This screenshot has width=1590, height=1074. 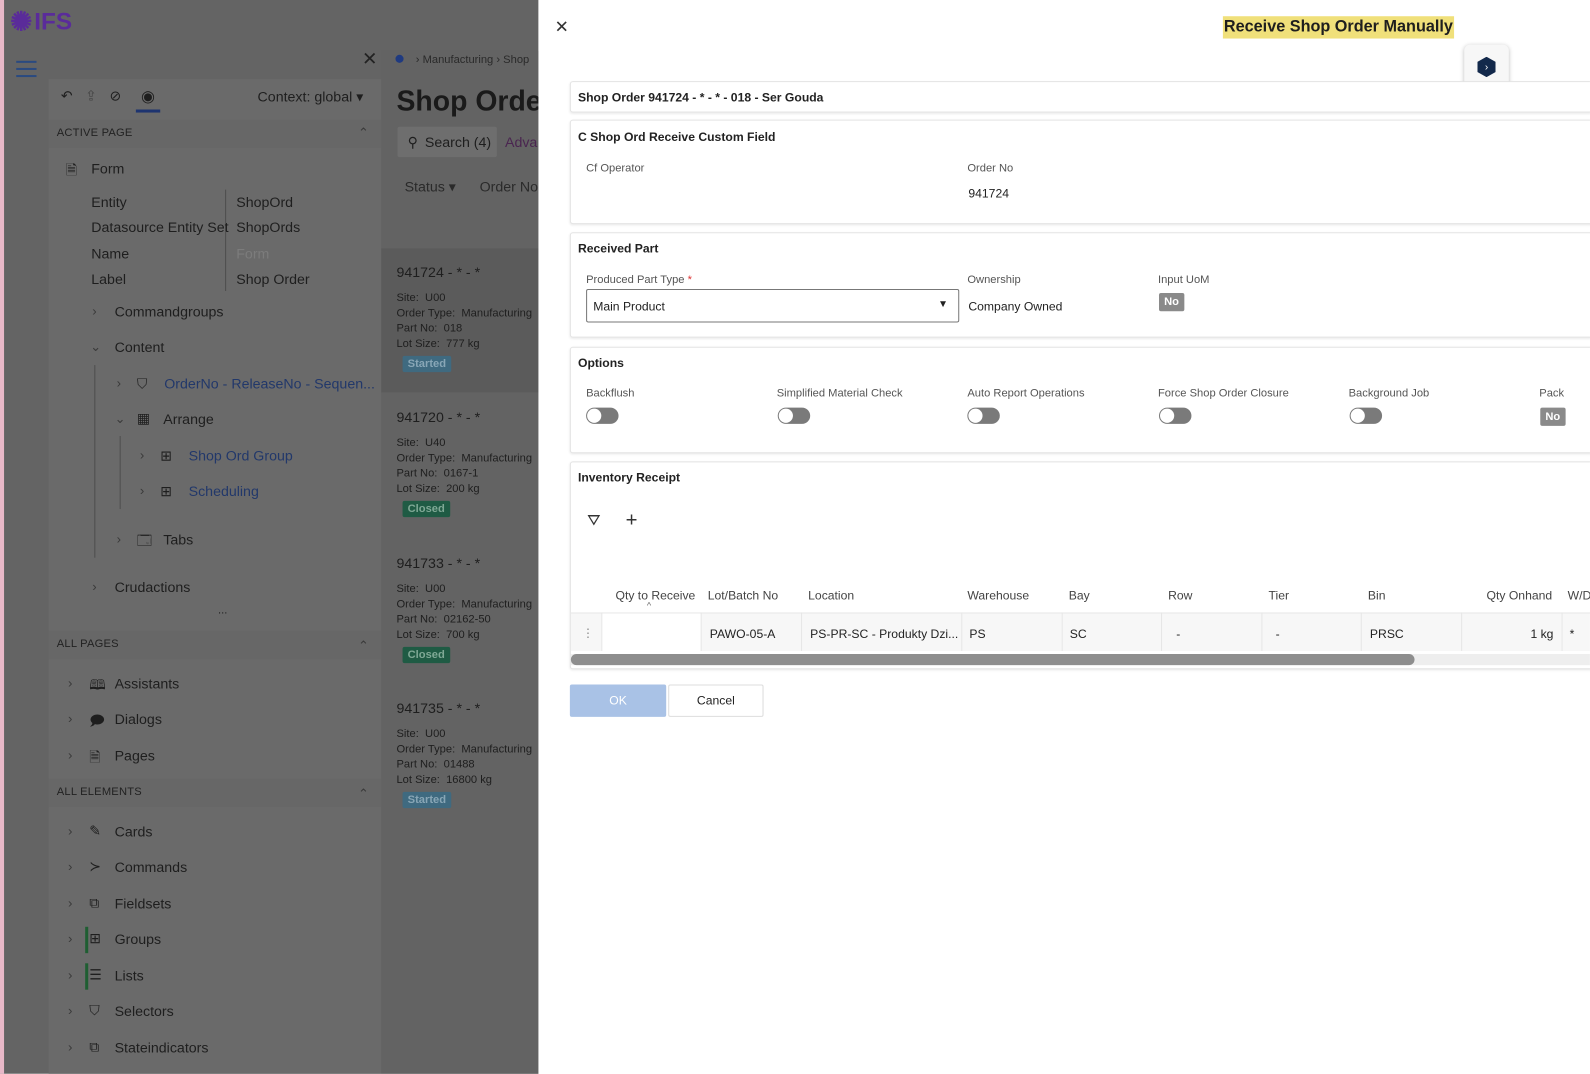 I want to click on column-header: Bin, so click(x=1377, y=595).